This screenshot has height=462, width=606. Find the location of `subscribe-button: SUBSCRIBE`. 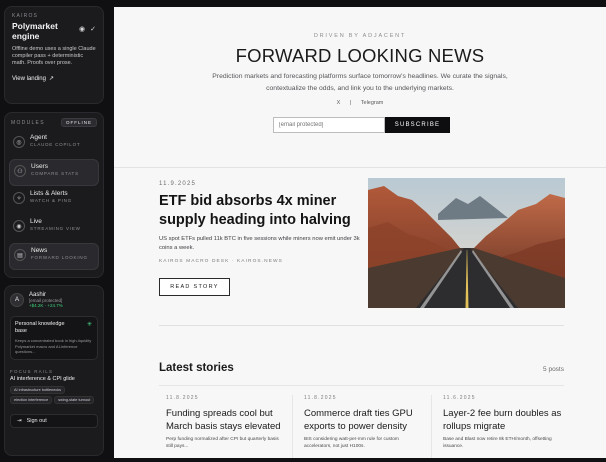

subscribe-button: SUBSCRIBE is located at coordinates (417, 125).